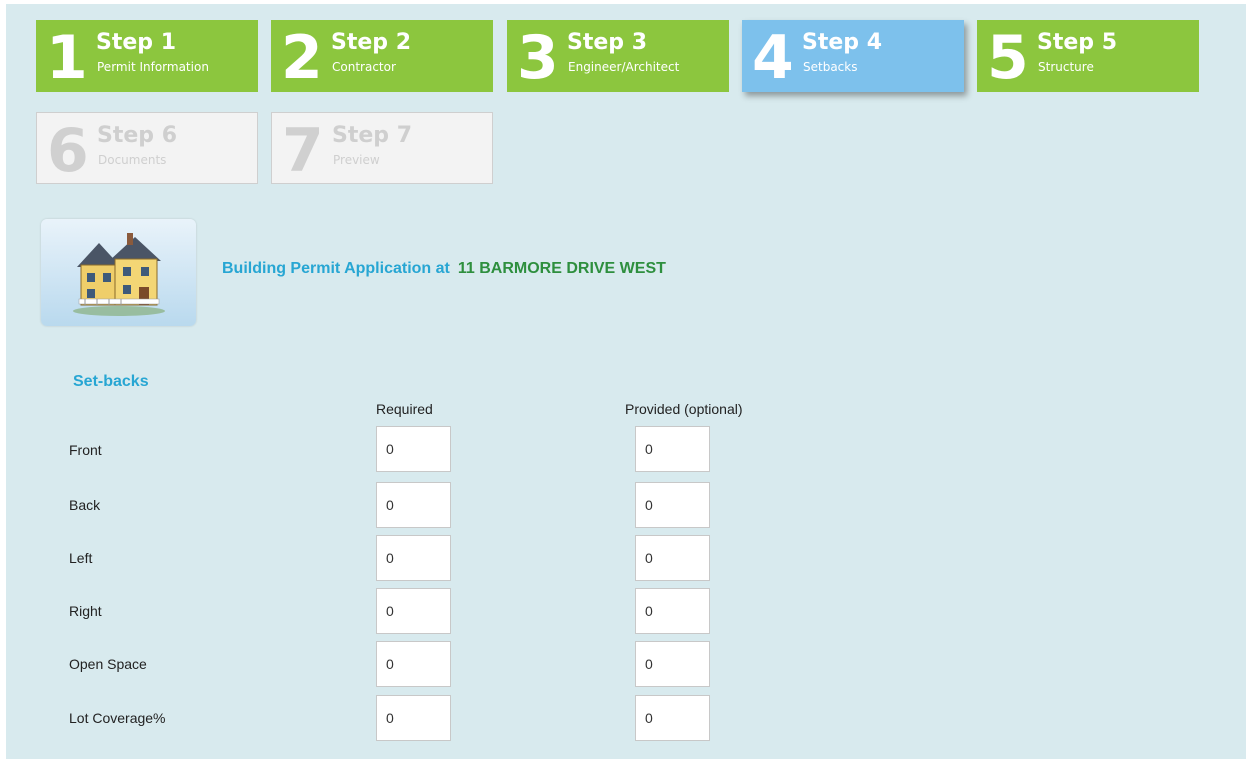 This screenshot has height=761, width=1252. I want to click on column-header-required: Required, so click(404, 409).